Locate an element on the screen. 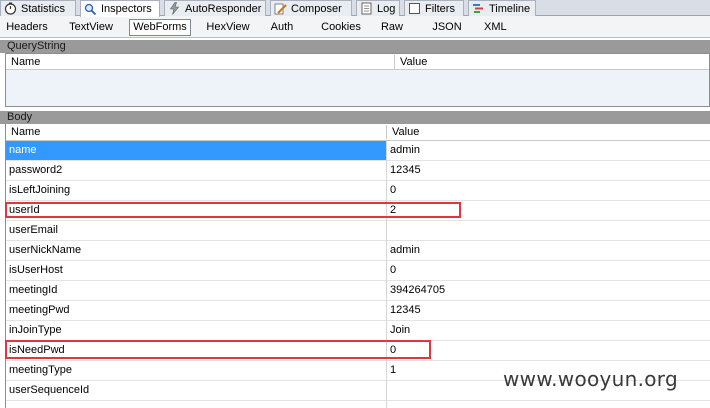 Image resolution: width=710 pixels, height=408 pixels. table-row: userNickName admin is located at coordinates (358, 251).